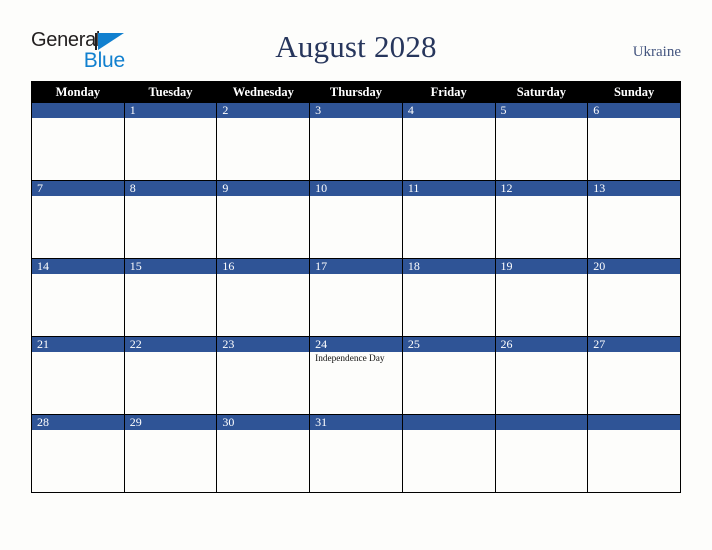 This screenshot has width=712, height=550. Describe the element at coordinates (170, 110) in the screenshot. I see `day-number: 1` at that location.